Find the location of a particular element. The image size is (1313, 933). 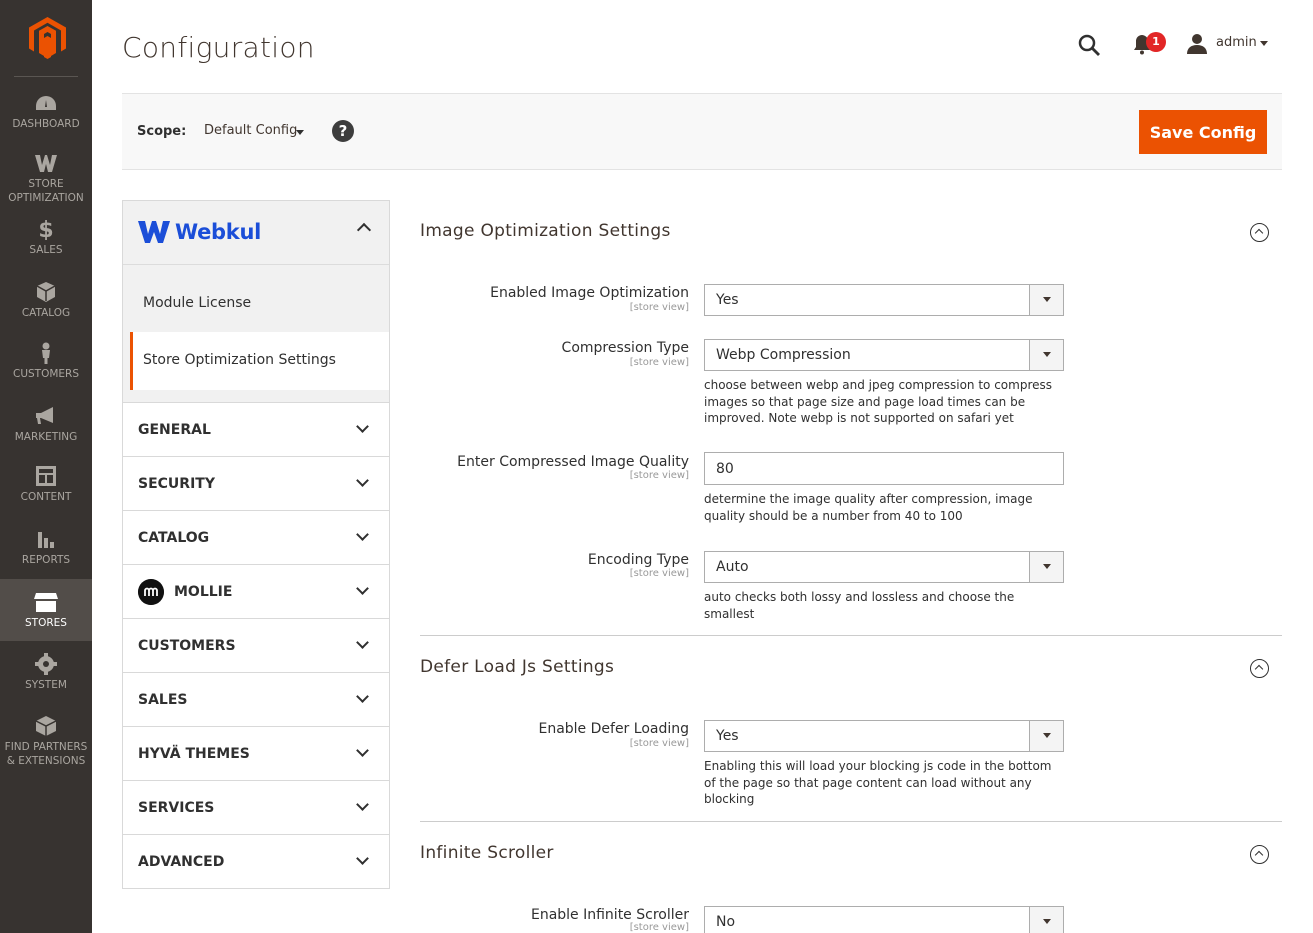

sidebar-item-dashboard: DASHBOARD is located at coordinates (46, 117).